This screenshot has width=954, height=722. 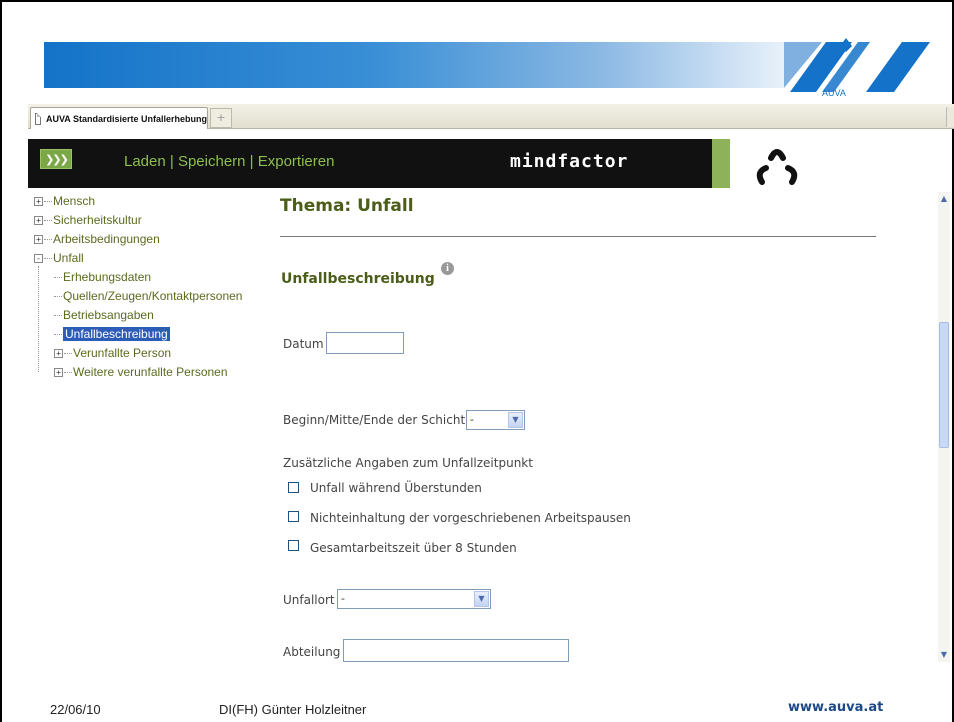 What do you see at coordinates (38, 259) in the screenshot?
I see `collapse-icon: -` at bounding box center [38, 259].